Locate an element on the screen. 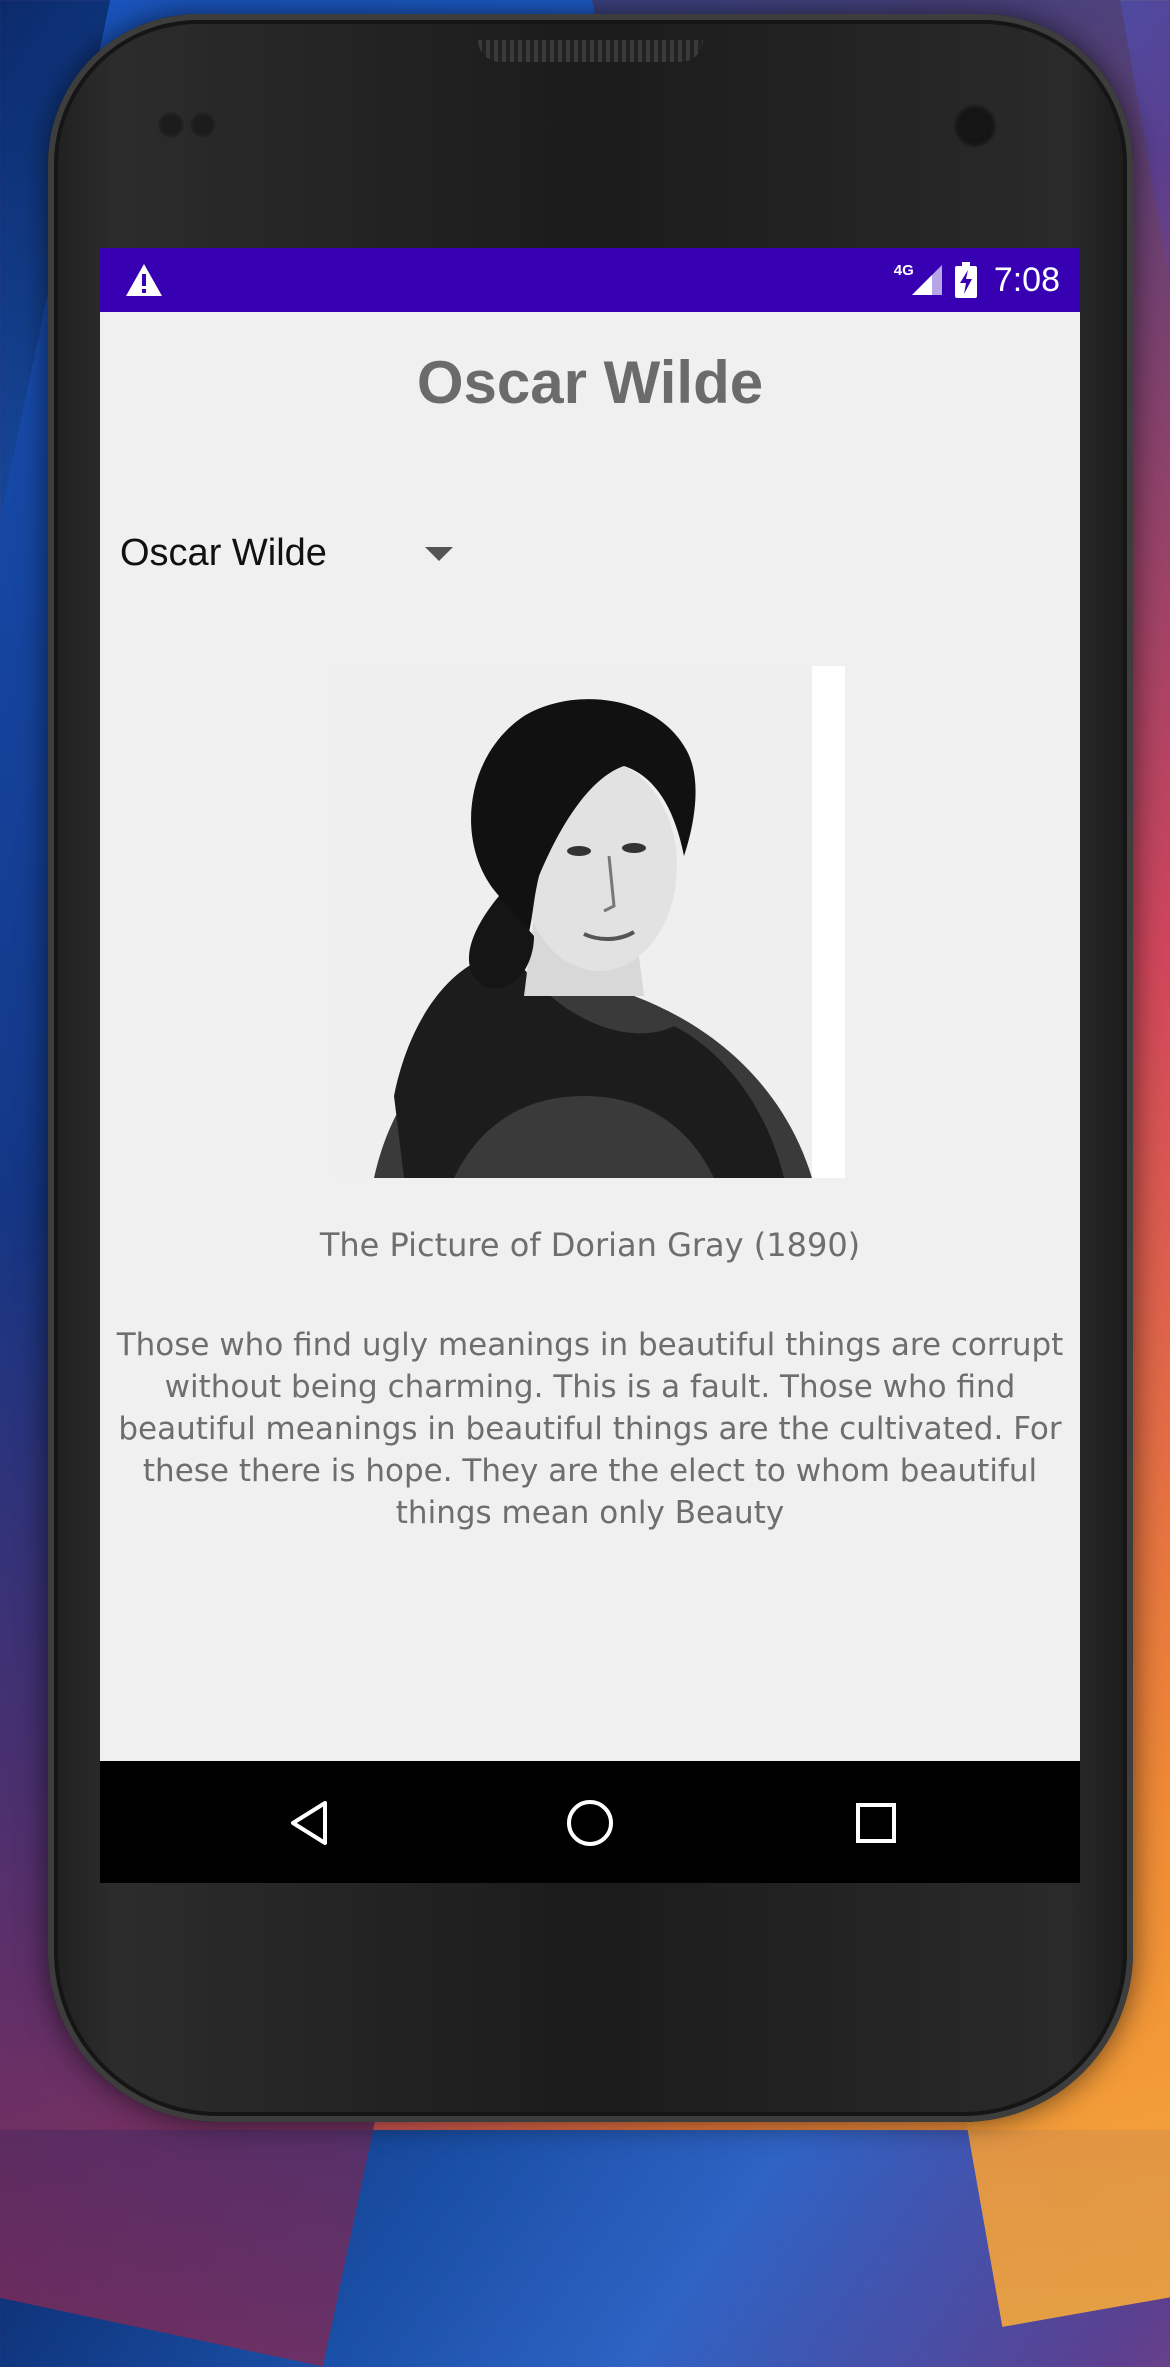 This screenshot has width=1170, height=2367. status-bar: 4G 7:08 is located at coordinates (590, 280).